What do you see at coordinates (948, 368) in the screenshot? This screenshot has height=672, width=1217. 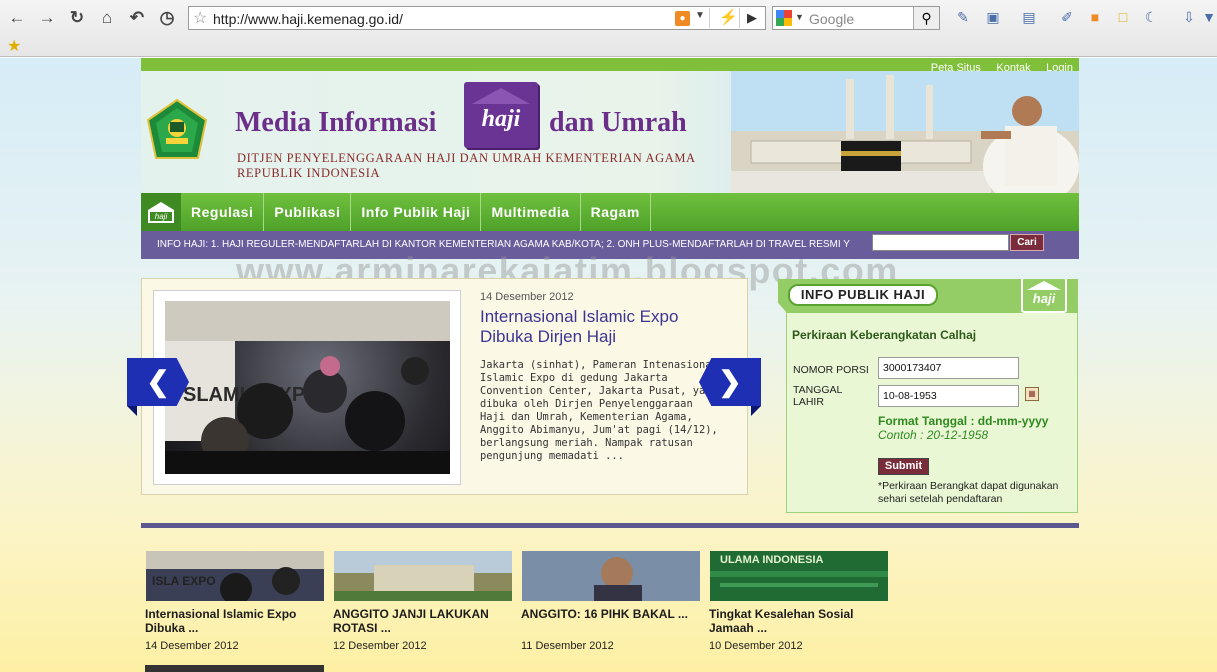 I see `nomor-porsi-field: 3000173407` at bounding box center [948, 368].